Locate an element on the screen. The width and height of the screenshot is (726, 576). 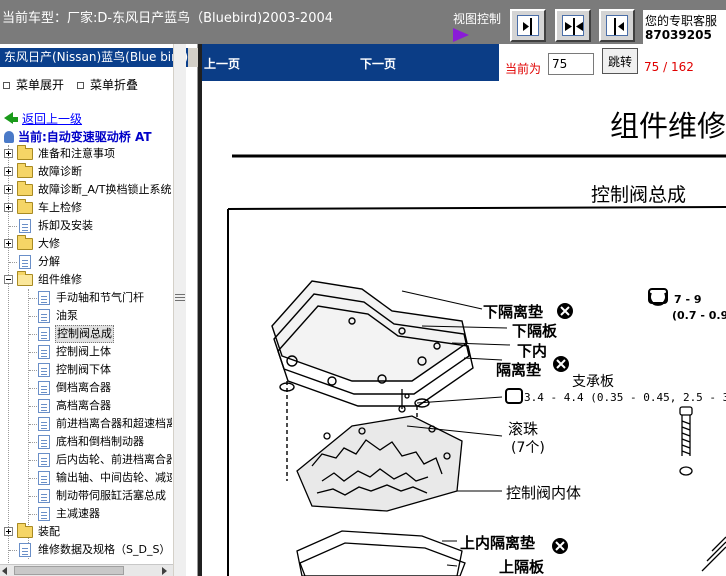
tree-item: 车上检修 is located at coordinates (86, 208).